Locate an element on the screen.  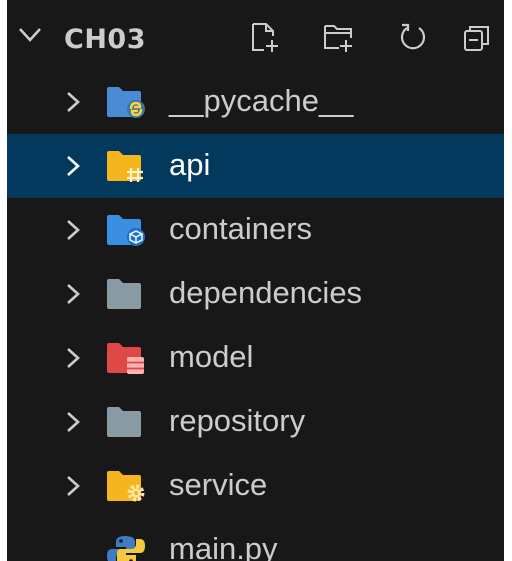
service-folder-icon is located at coordinates (126, 486).